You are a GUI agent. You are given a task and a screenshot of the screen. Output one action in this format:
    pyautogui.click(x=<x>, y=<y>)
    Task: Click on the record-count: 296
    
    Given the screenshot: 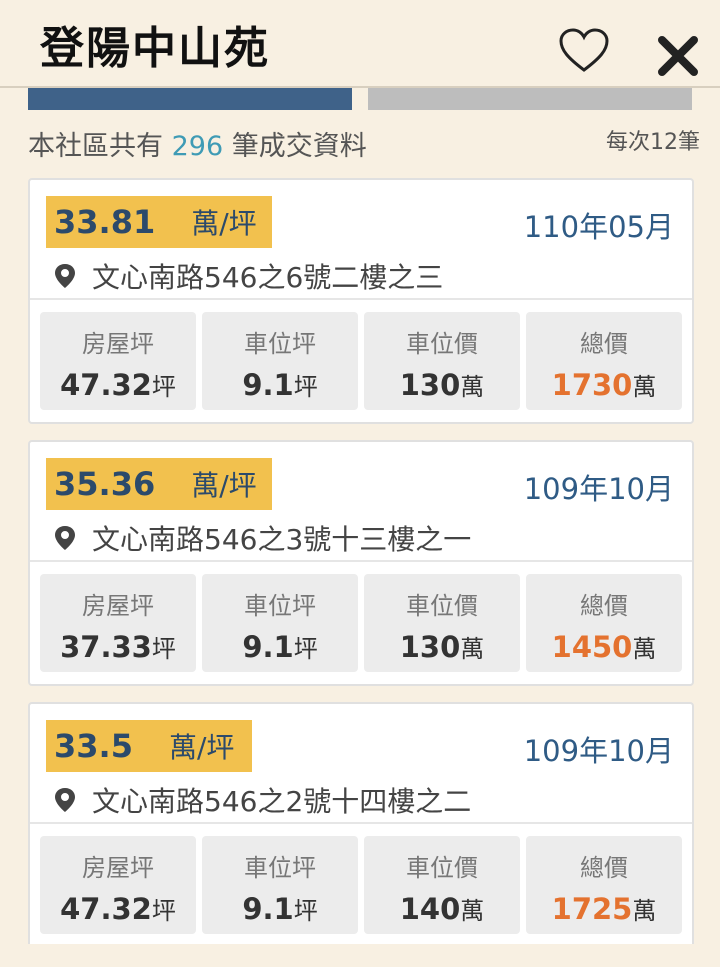 What is the action you would take?
    pyautogui.click(x=197, y=146)
    